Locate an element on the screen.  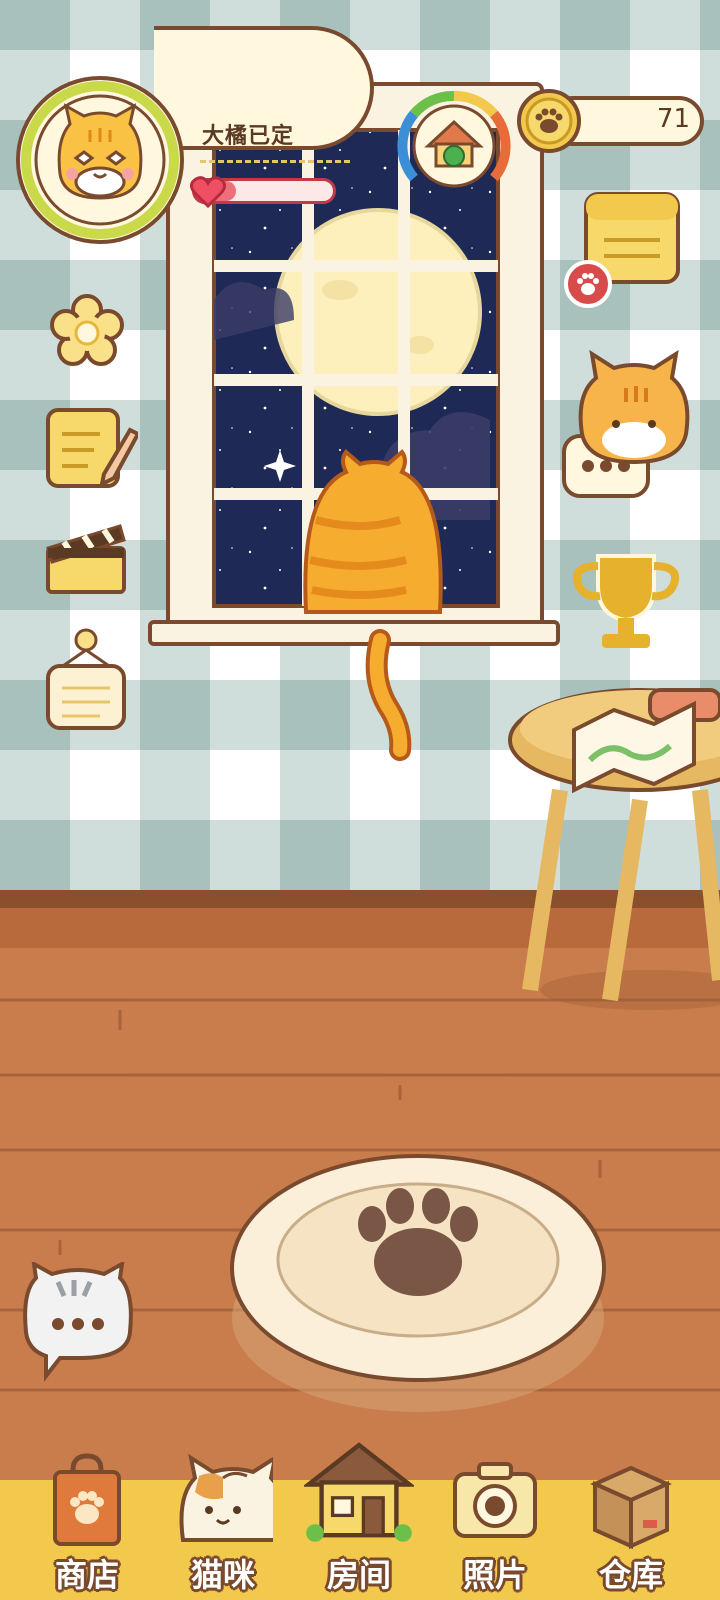
nav-room-label: 房间 is located at coordinates (358, 1575).